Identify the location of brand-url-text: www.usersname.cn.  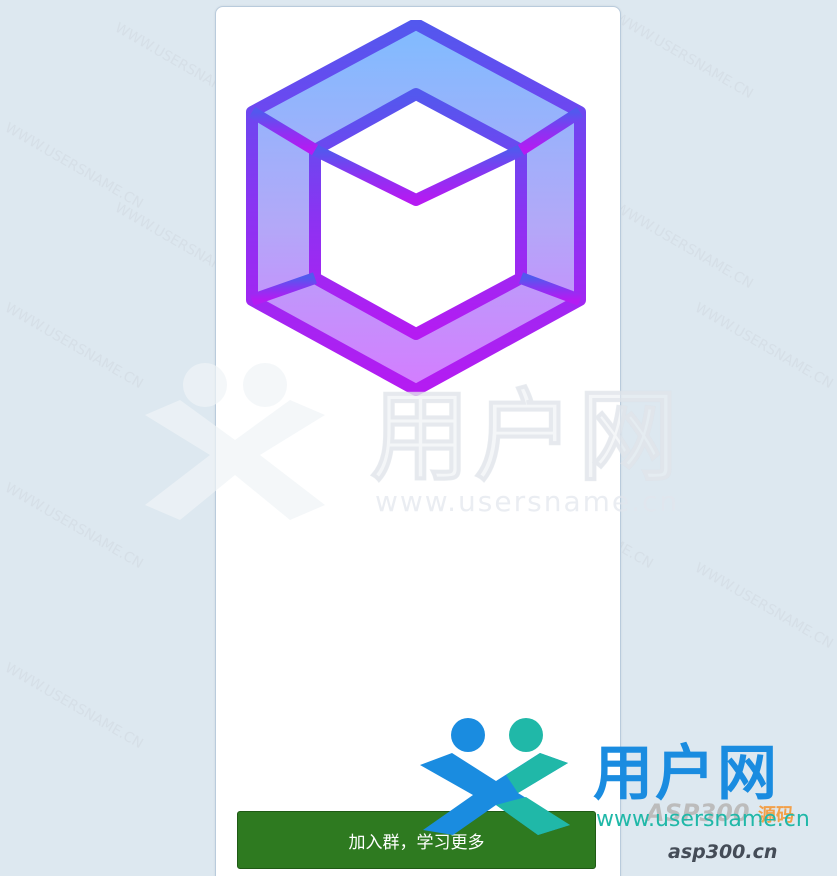
(703, 819).